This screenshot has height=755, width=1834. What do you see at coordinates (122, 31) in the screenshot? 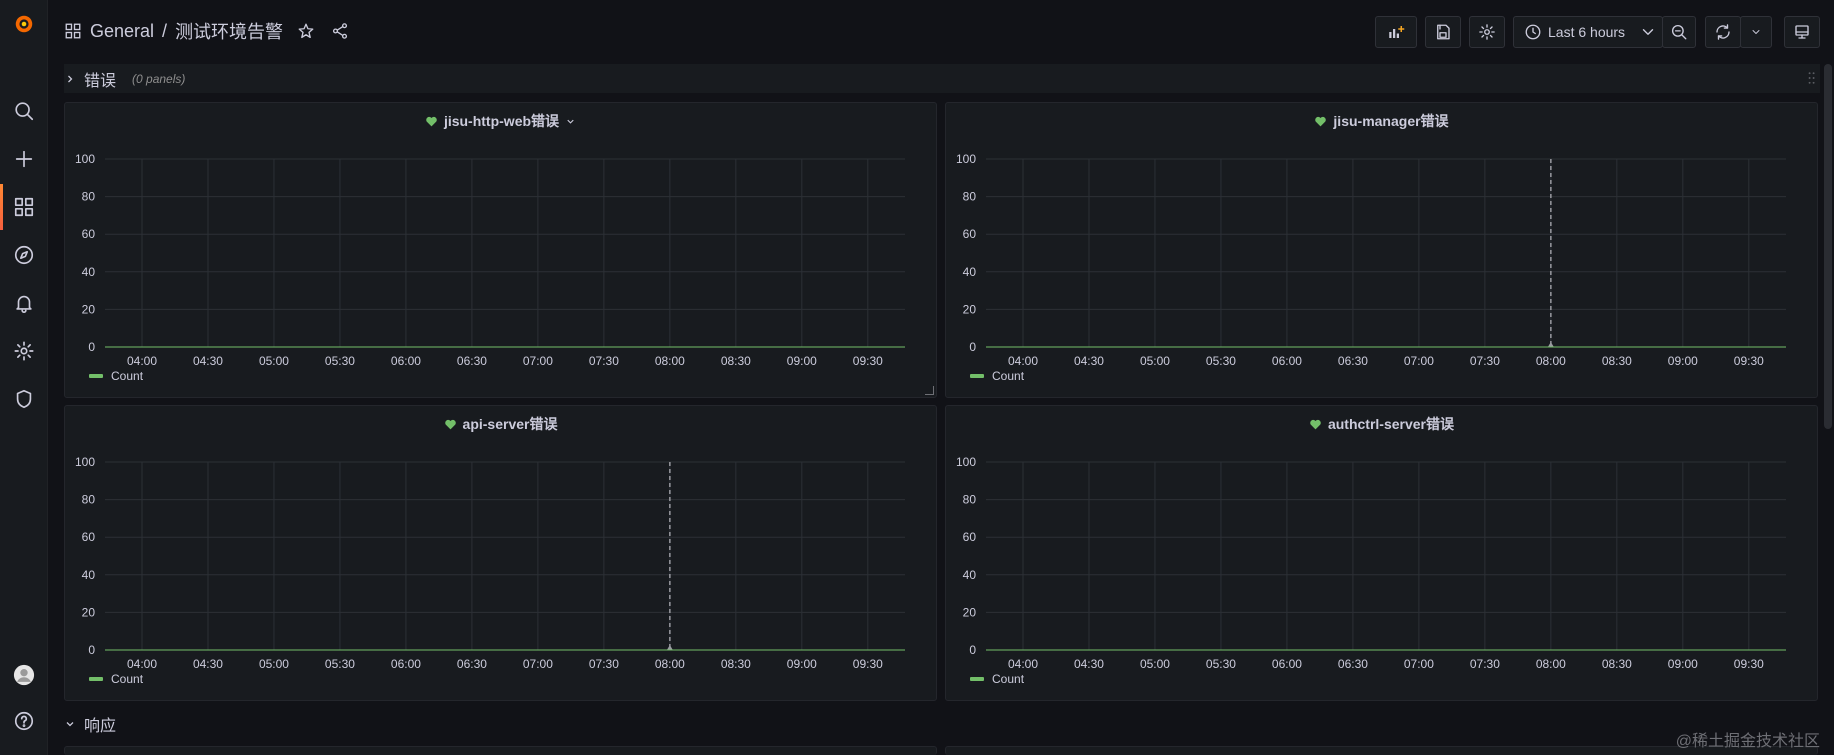
I see `breadcrumb-folder: General` at bounding box center [122, 31].